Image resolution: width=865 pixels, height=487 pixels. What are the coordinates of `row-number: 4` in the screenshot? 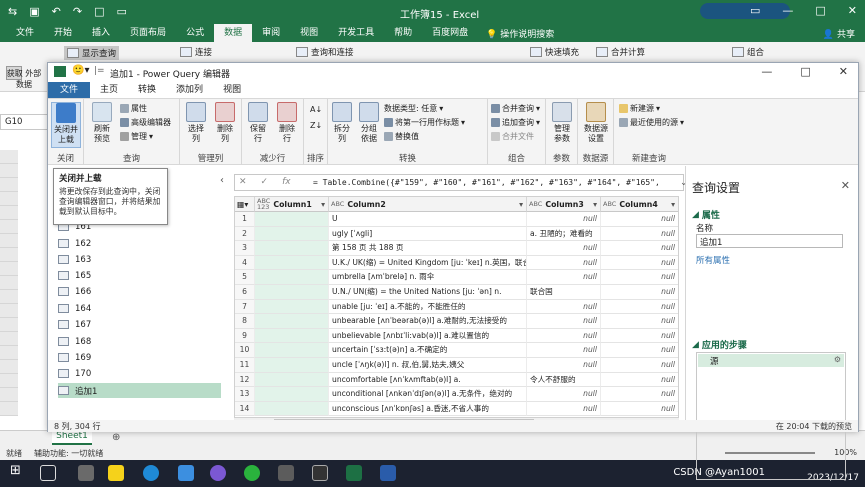 It's located at (245, 263).